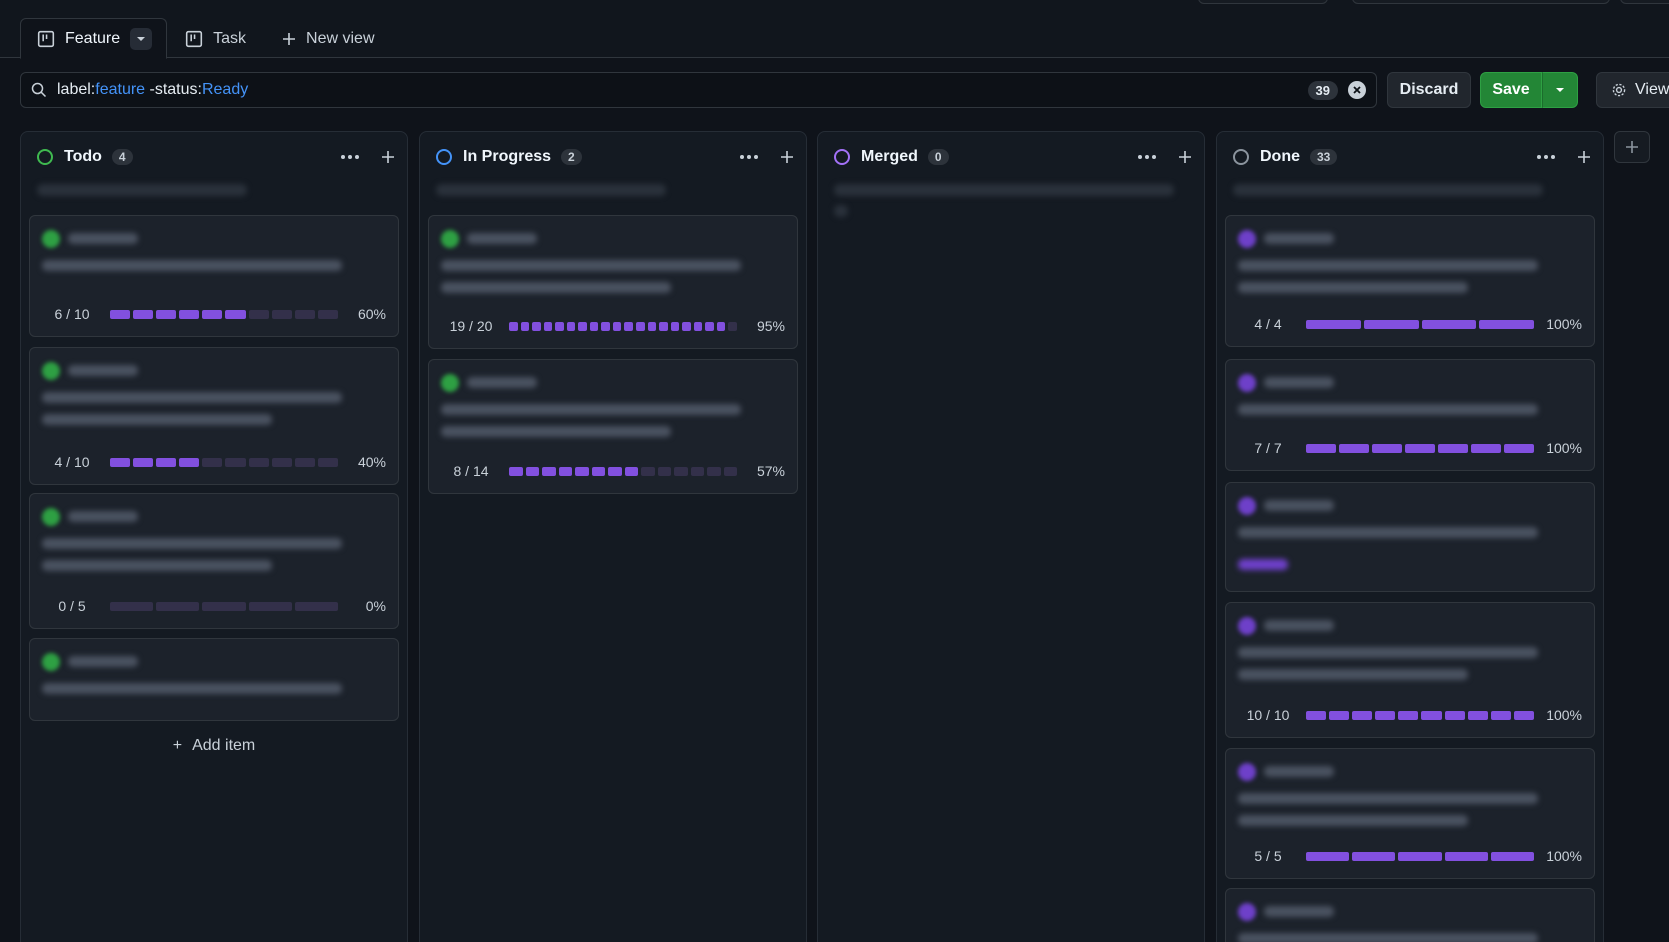 The width and height of the screenshot is (1669, 942). What do you see at coordinates (842, 157) in the screenshot?
I see `status-circle-icon` at bounding box center [842, 157].